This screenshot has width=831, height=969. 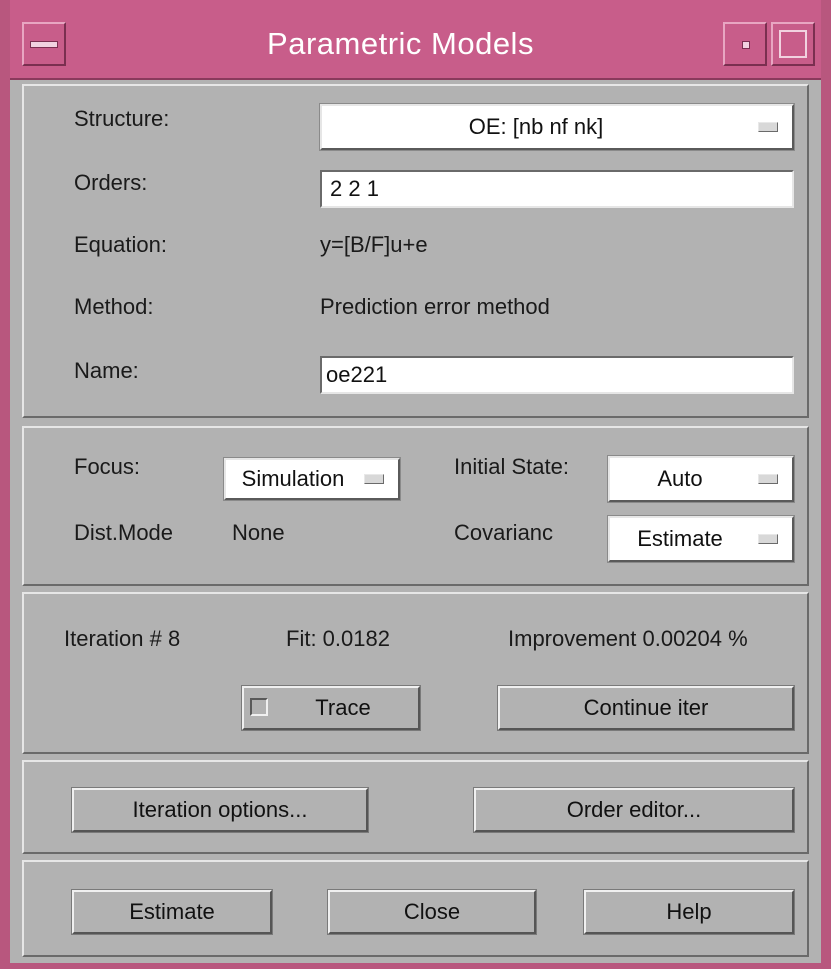 I want to click on window-title: Parametric Models, so click(x=400, y=43).